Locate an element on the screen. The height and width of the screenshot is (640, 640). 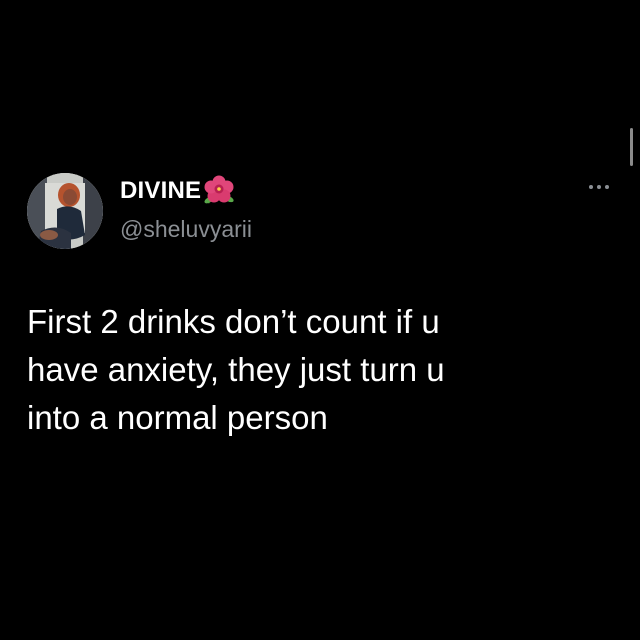
more-options-icon is located at coordinates (600, 187).